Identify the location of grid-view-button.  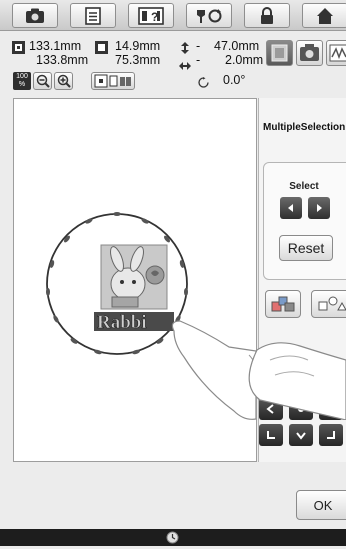
(279, 53).